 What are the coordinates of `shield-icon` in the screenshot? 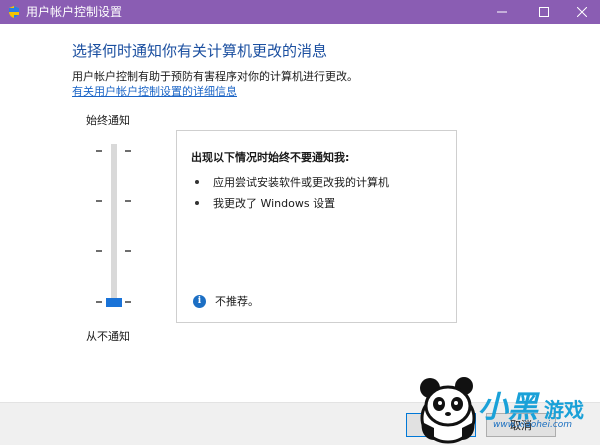 It's located at (14, 12).